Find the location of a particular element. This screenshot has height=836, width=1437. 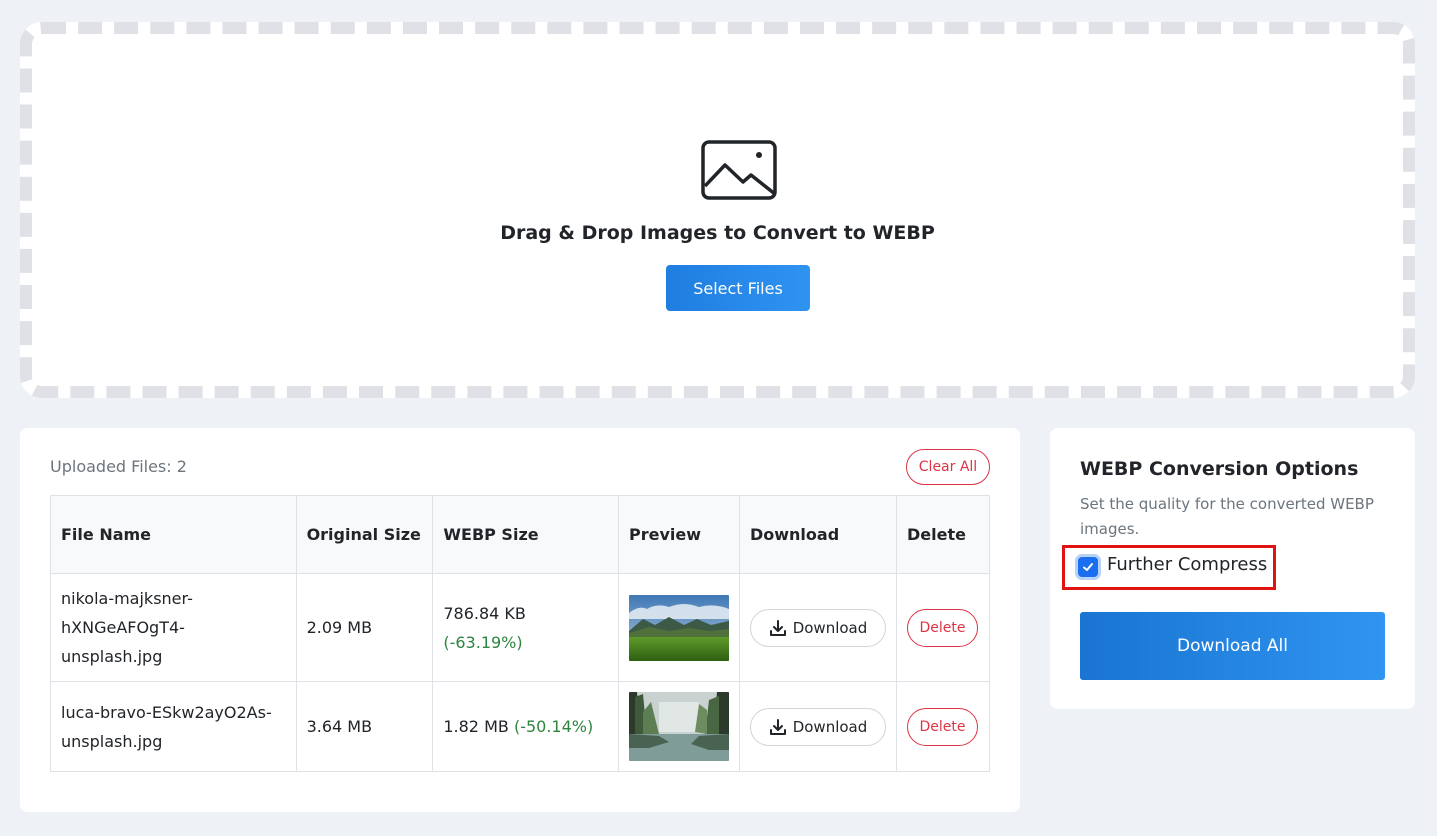

webp-size-value: 1.82 MB is located at coordinates (476, 726).